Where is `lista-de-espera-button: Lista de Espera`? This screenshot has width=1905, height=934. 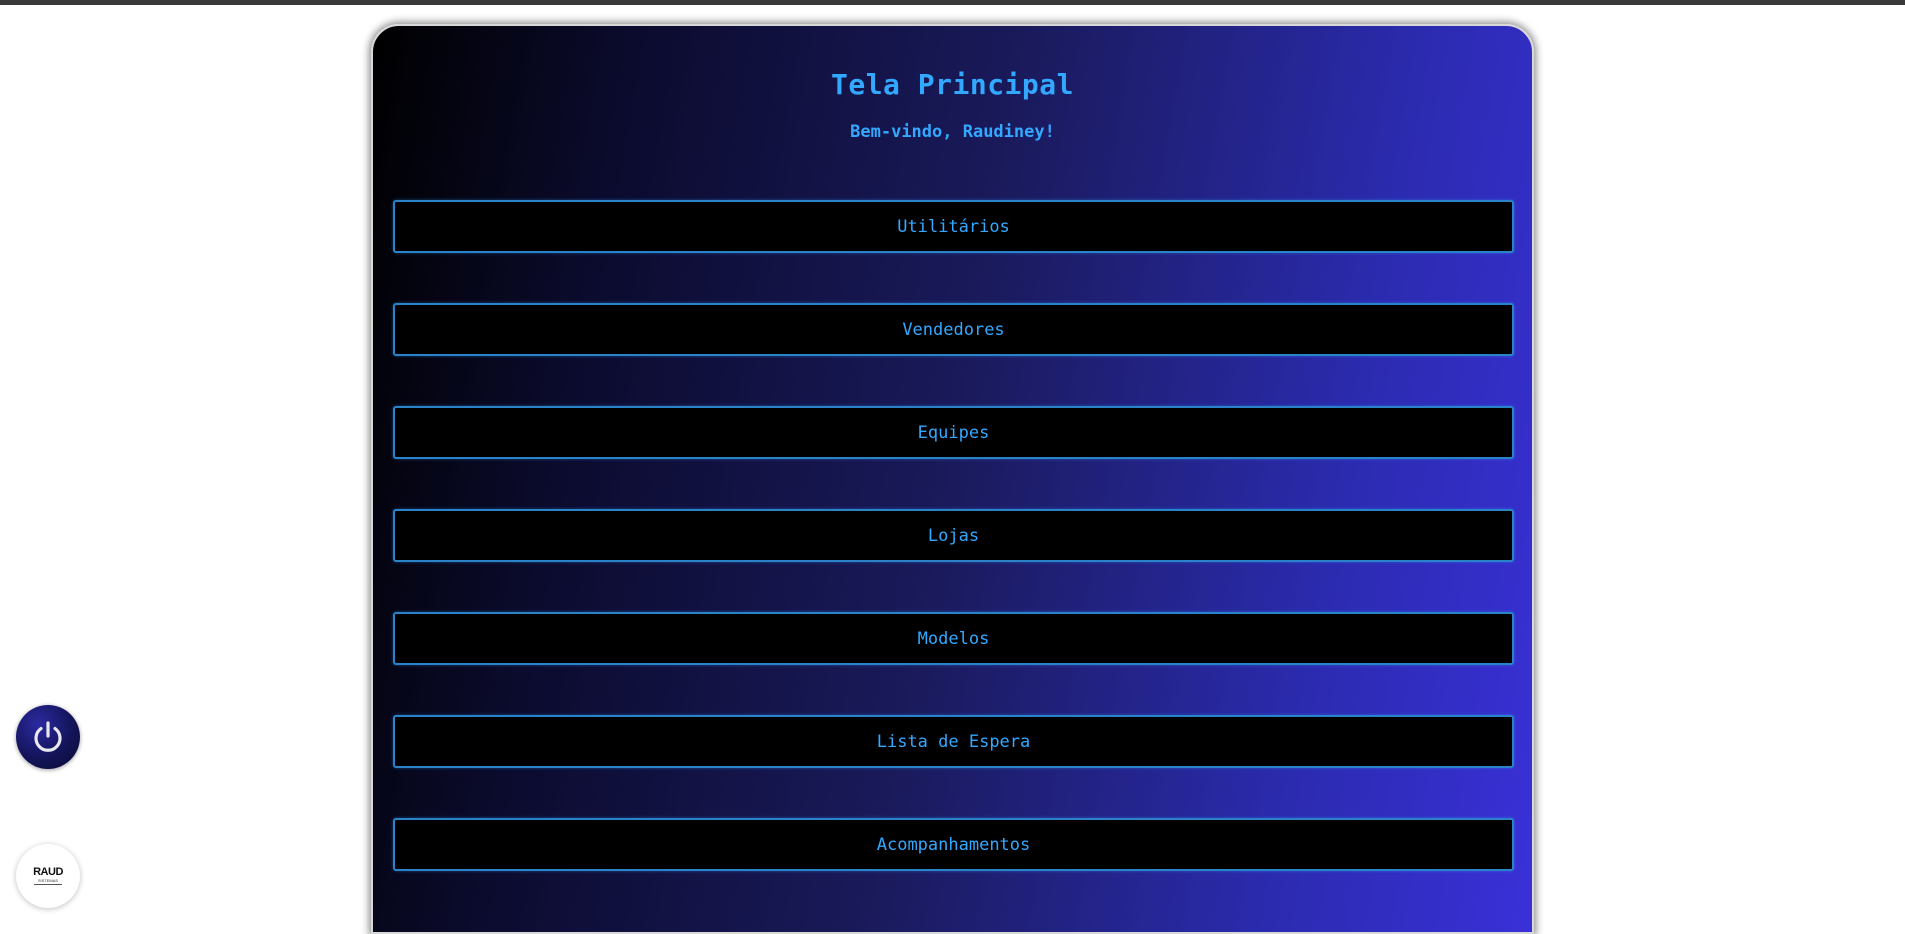 lista-de-espera-button: Lista de Espera is located at coordinates (953, 741).